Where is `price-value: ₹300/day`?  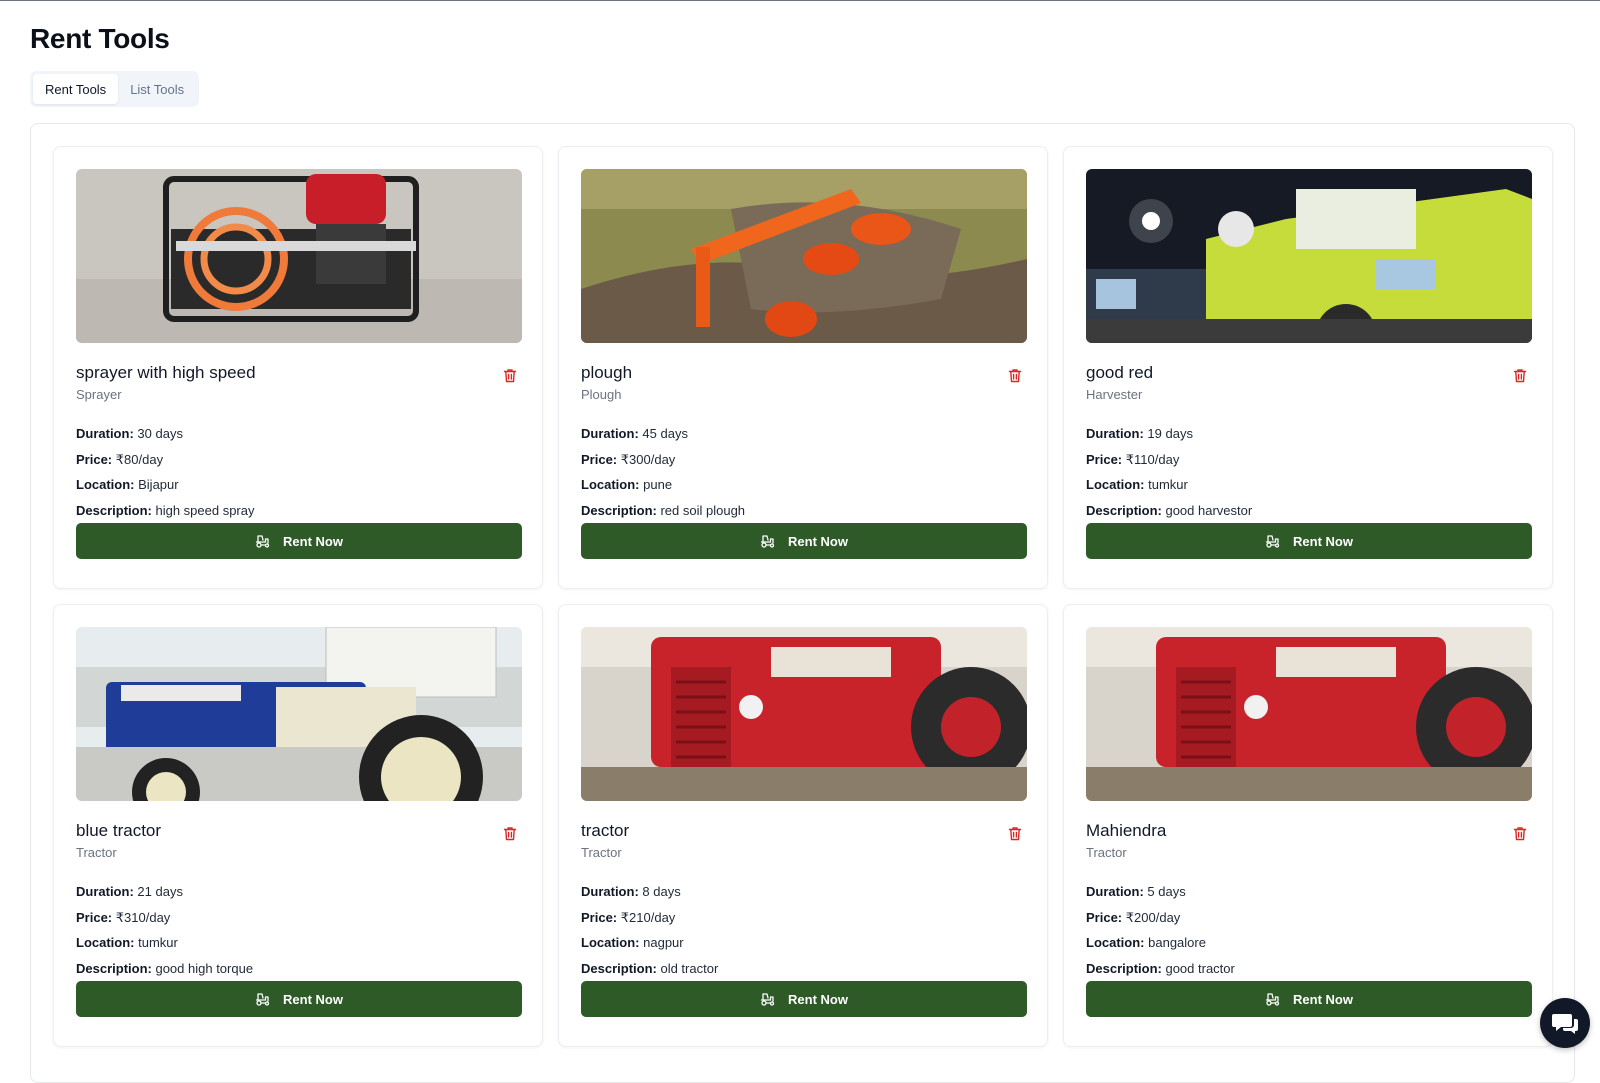 price-value: ₹300/day is located at coordinates (648, 459).